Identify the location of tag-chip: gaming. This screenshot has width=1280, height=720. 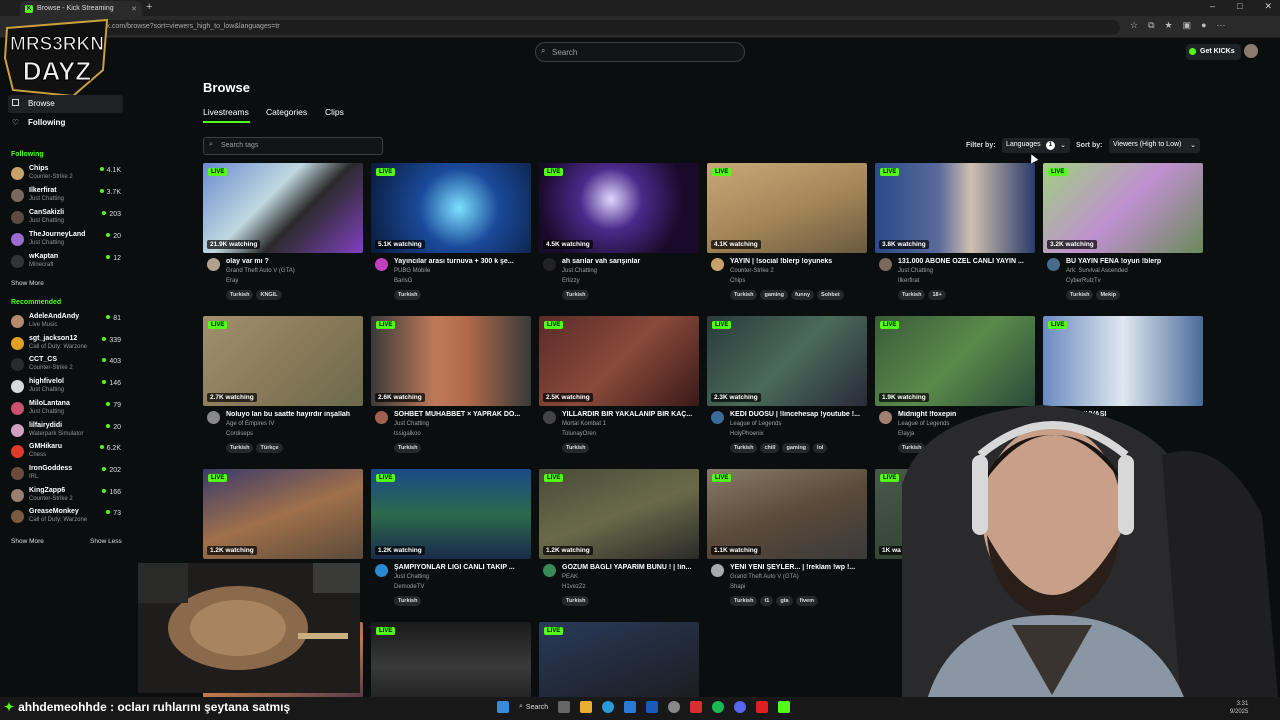
(774, 295).